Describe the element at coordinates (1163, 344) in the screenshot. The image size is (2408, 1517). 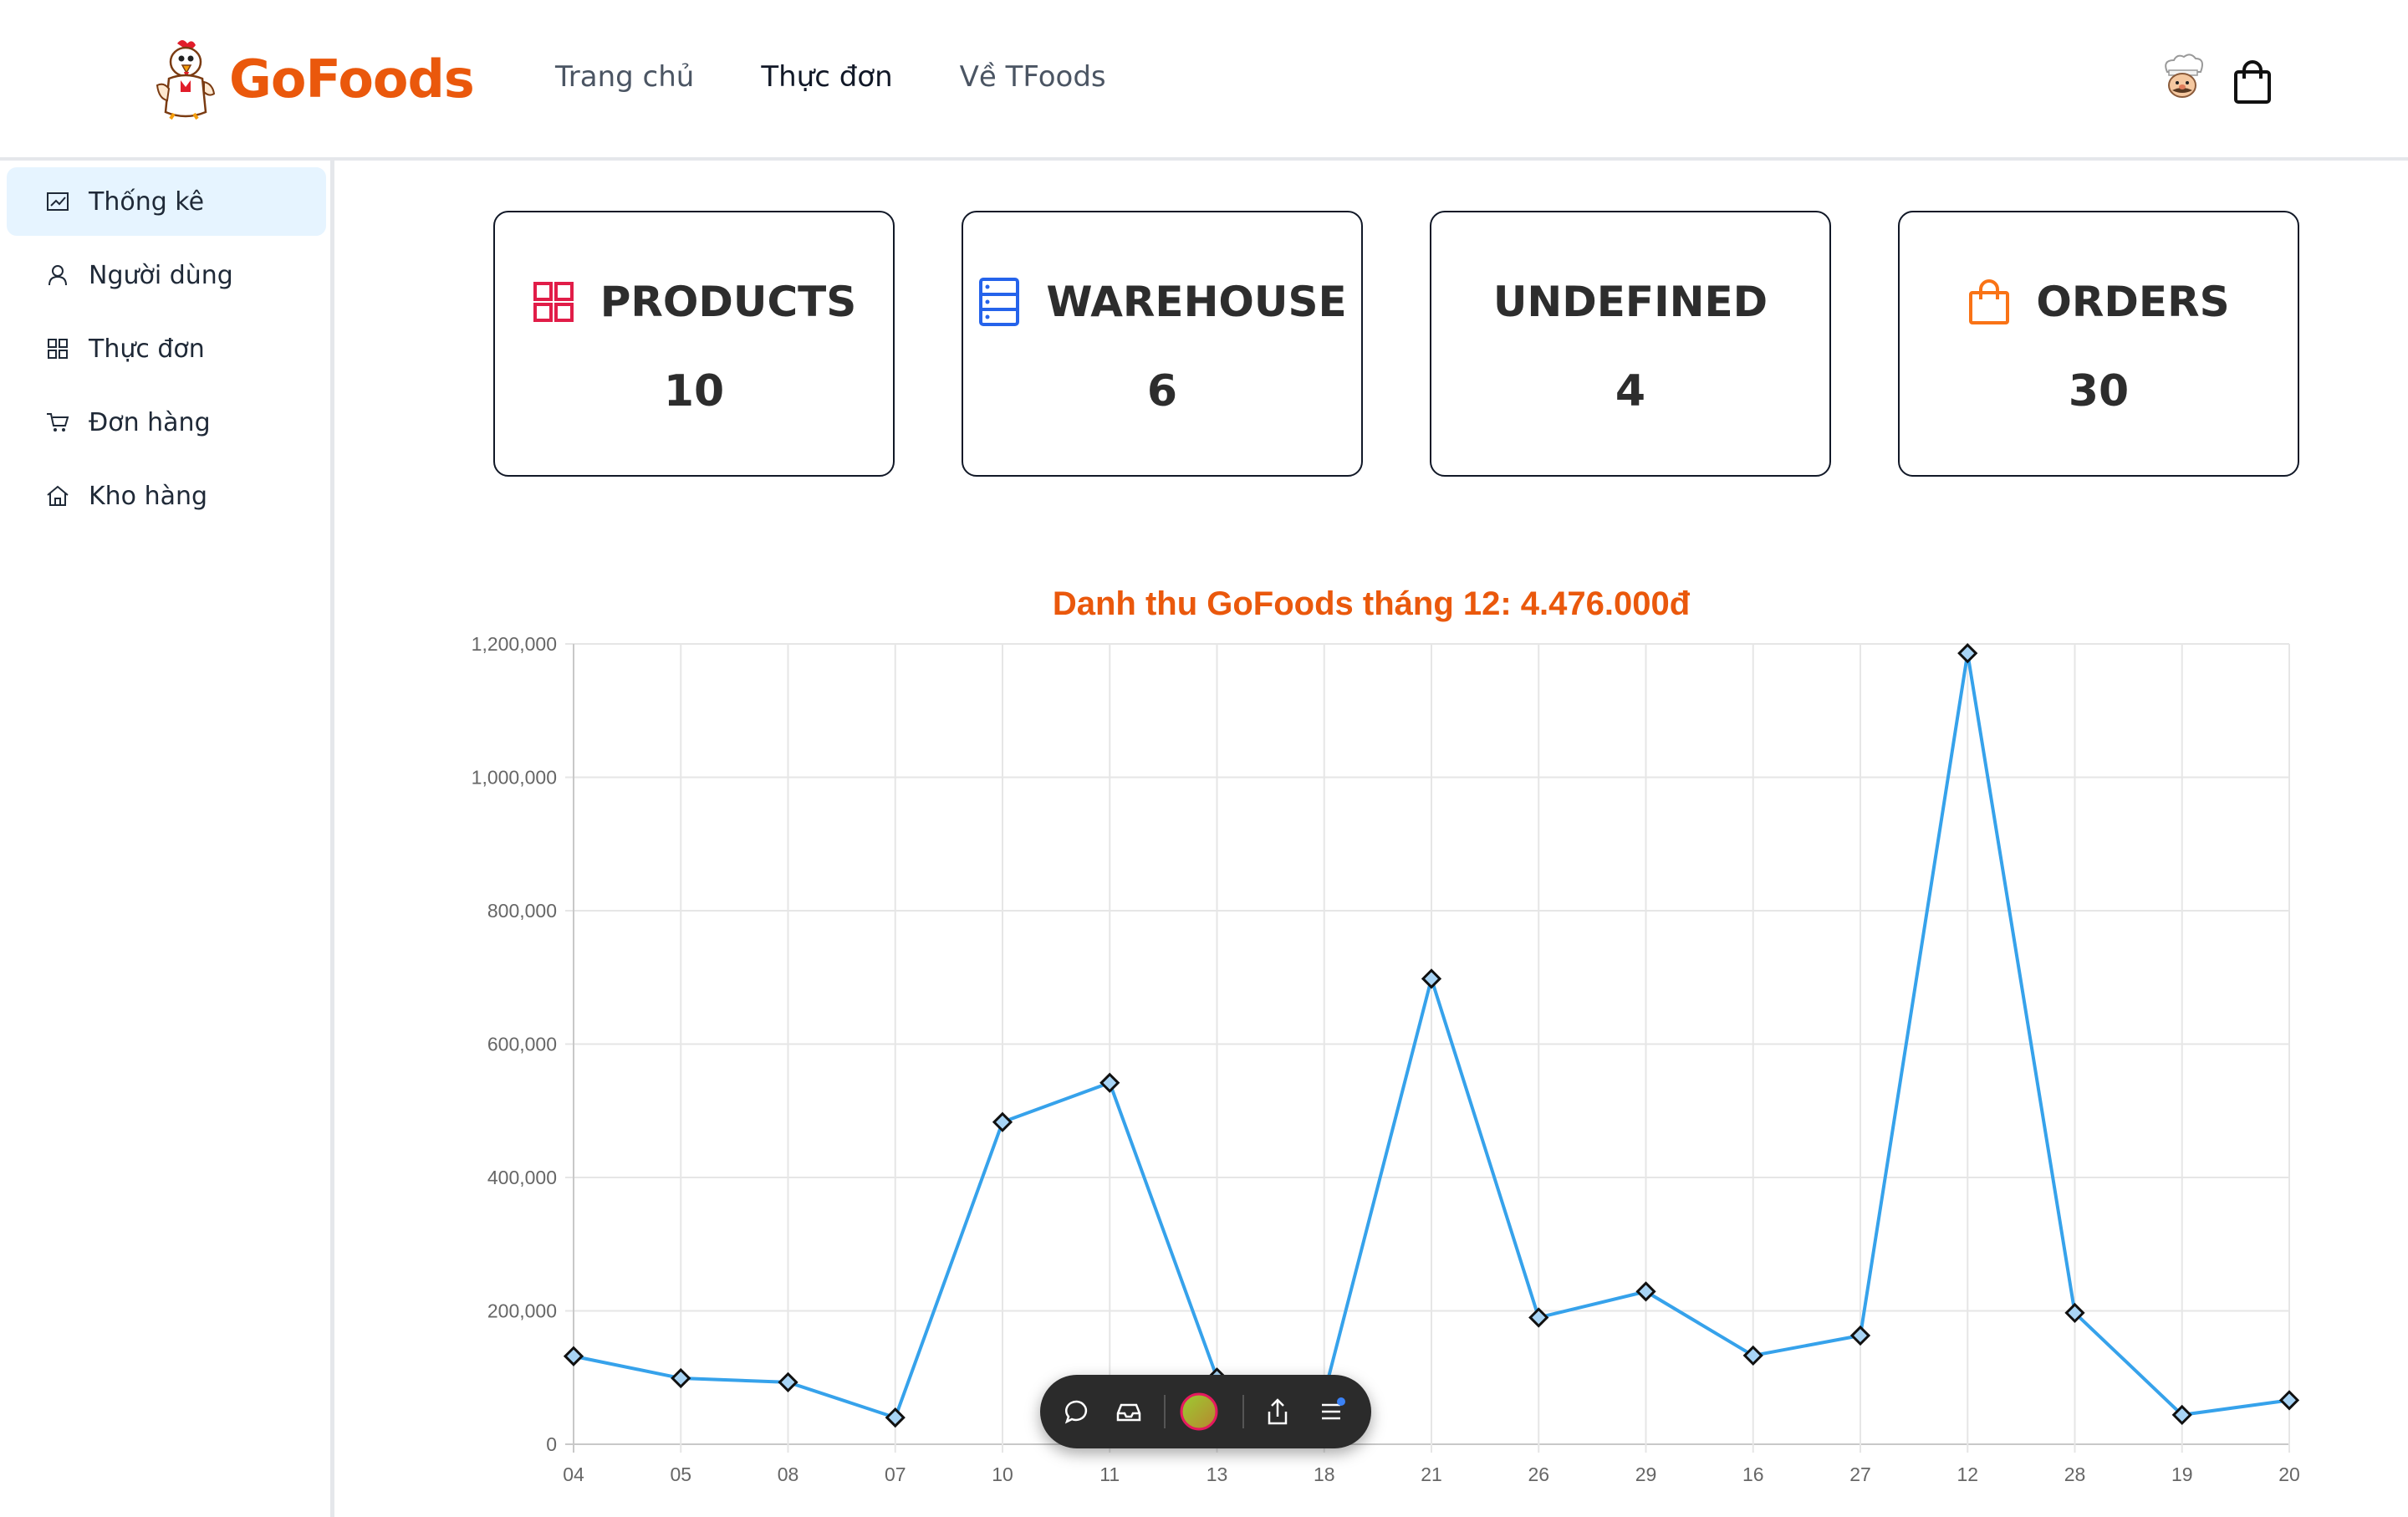
I see `stat-card-warehouse: WAREHOUSE 6` at that location.